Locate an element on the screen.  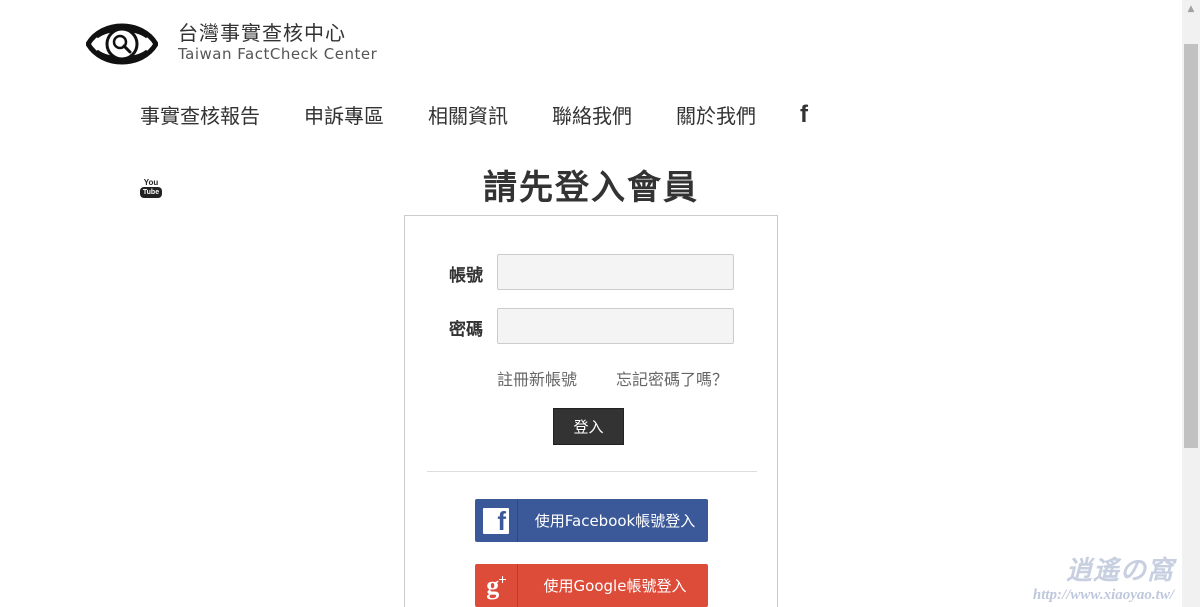
account-label: 帳號 is located at coordinates (466, 276).